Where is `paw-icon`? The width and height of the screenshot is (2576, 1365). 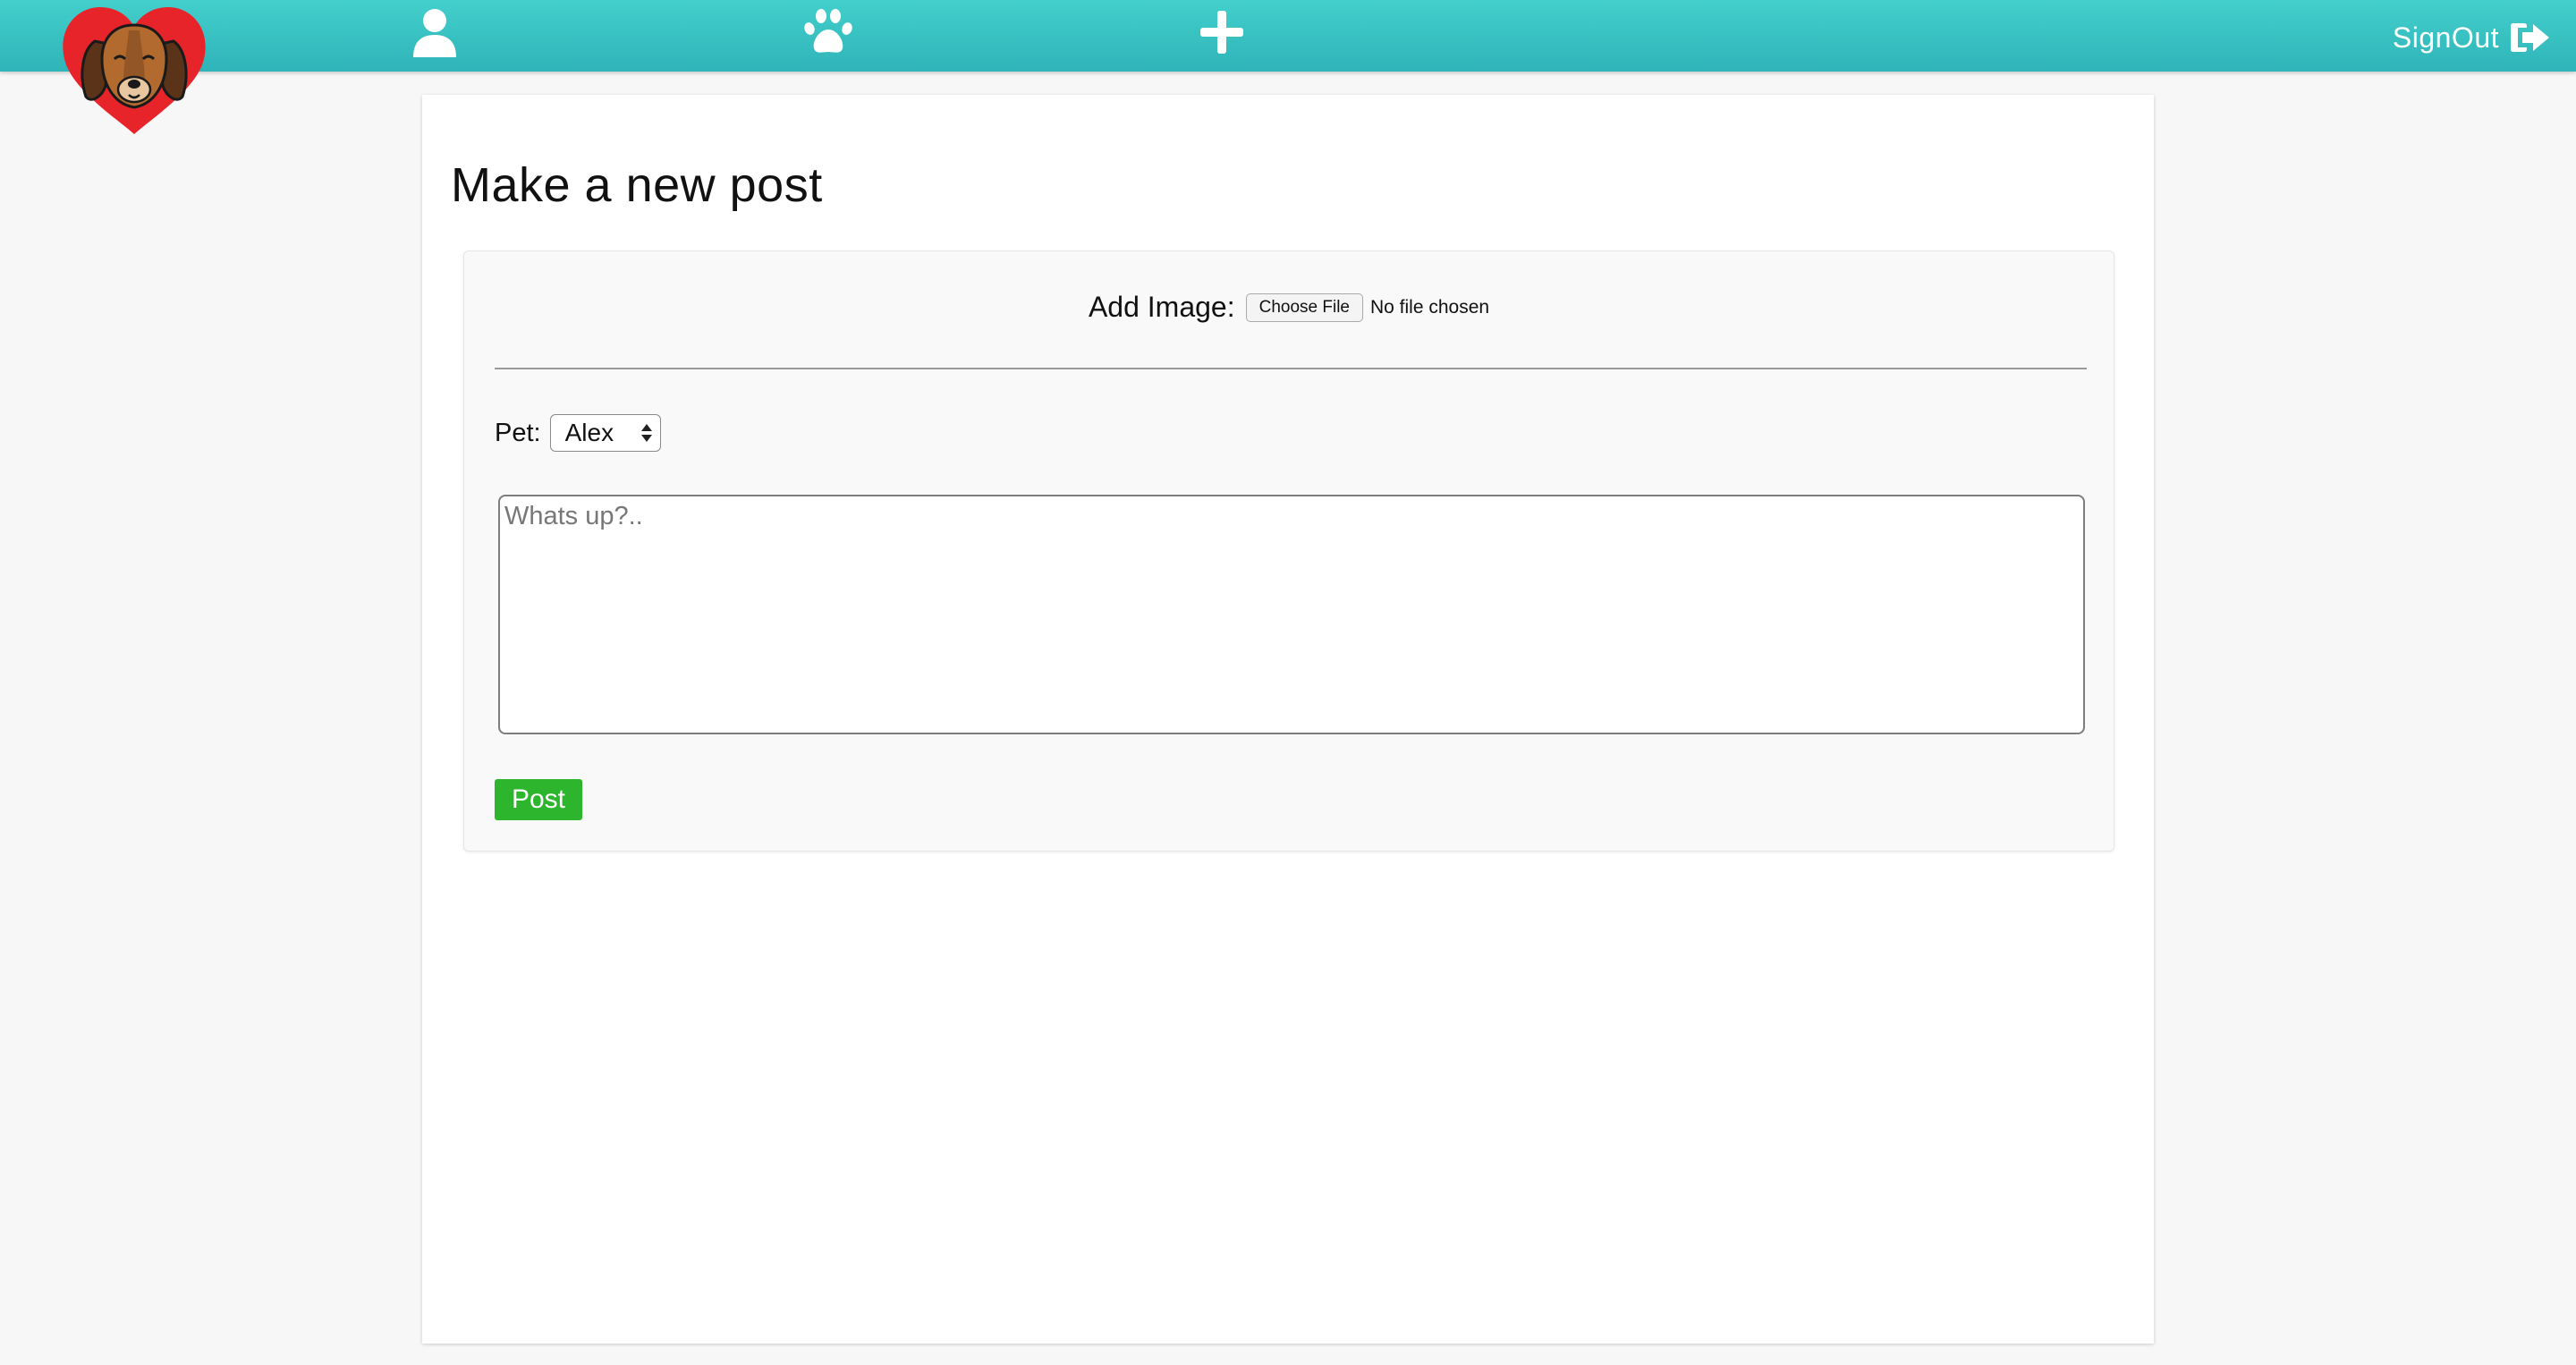 paw-icon is located at coordinates (828, 32).